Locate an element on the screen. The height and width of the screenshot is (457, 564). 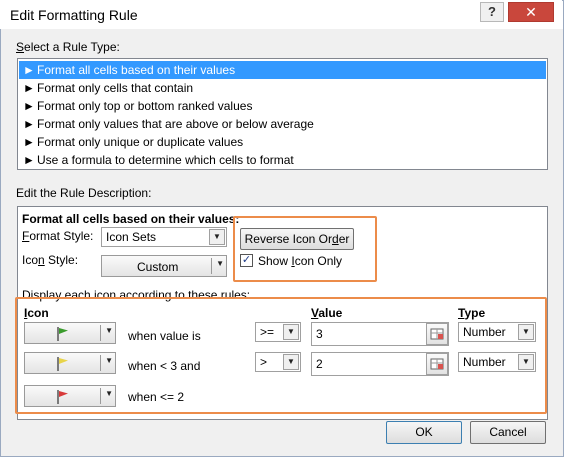
column-header-icon: Icon is located at coordinates (36, 313).